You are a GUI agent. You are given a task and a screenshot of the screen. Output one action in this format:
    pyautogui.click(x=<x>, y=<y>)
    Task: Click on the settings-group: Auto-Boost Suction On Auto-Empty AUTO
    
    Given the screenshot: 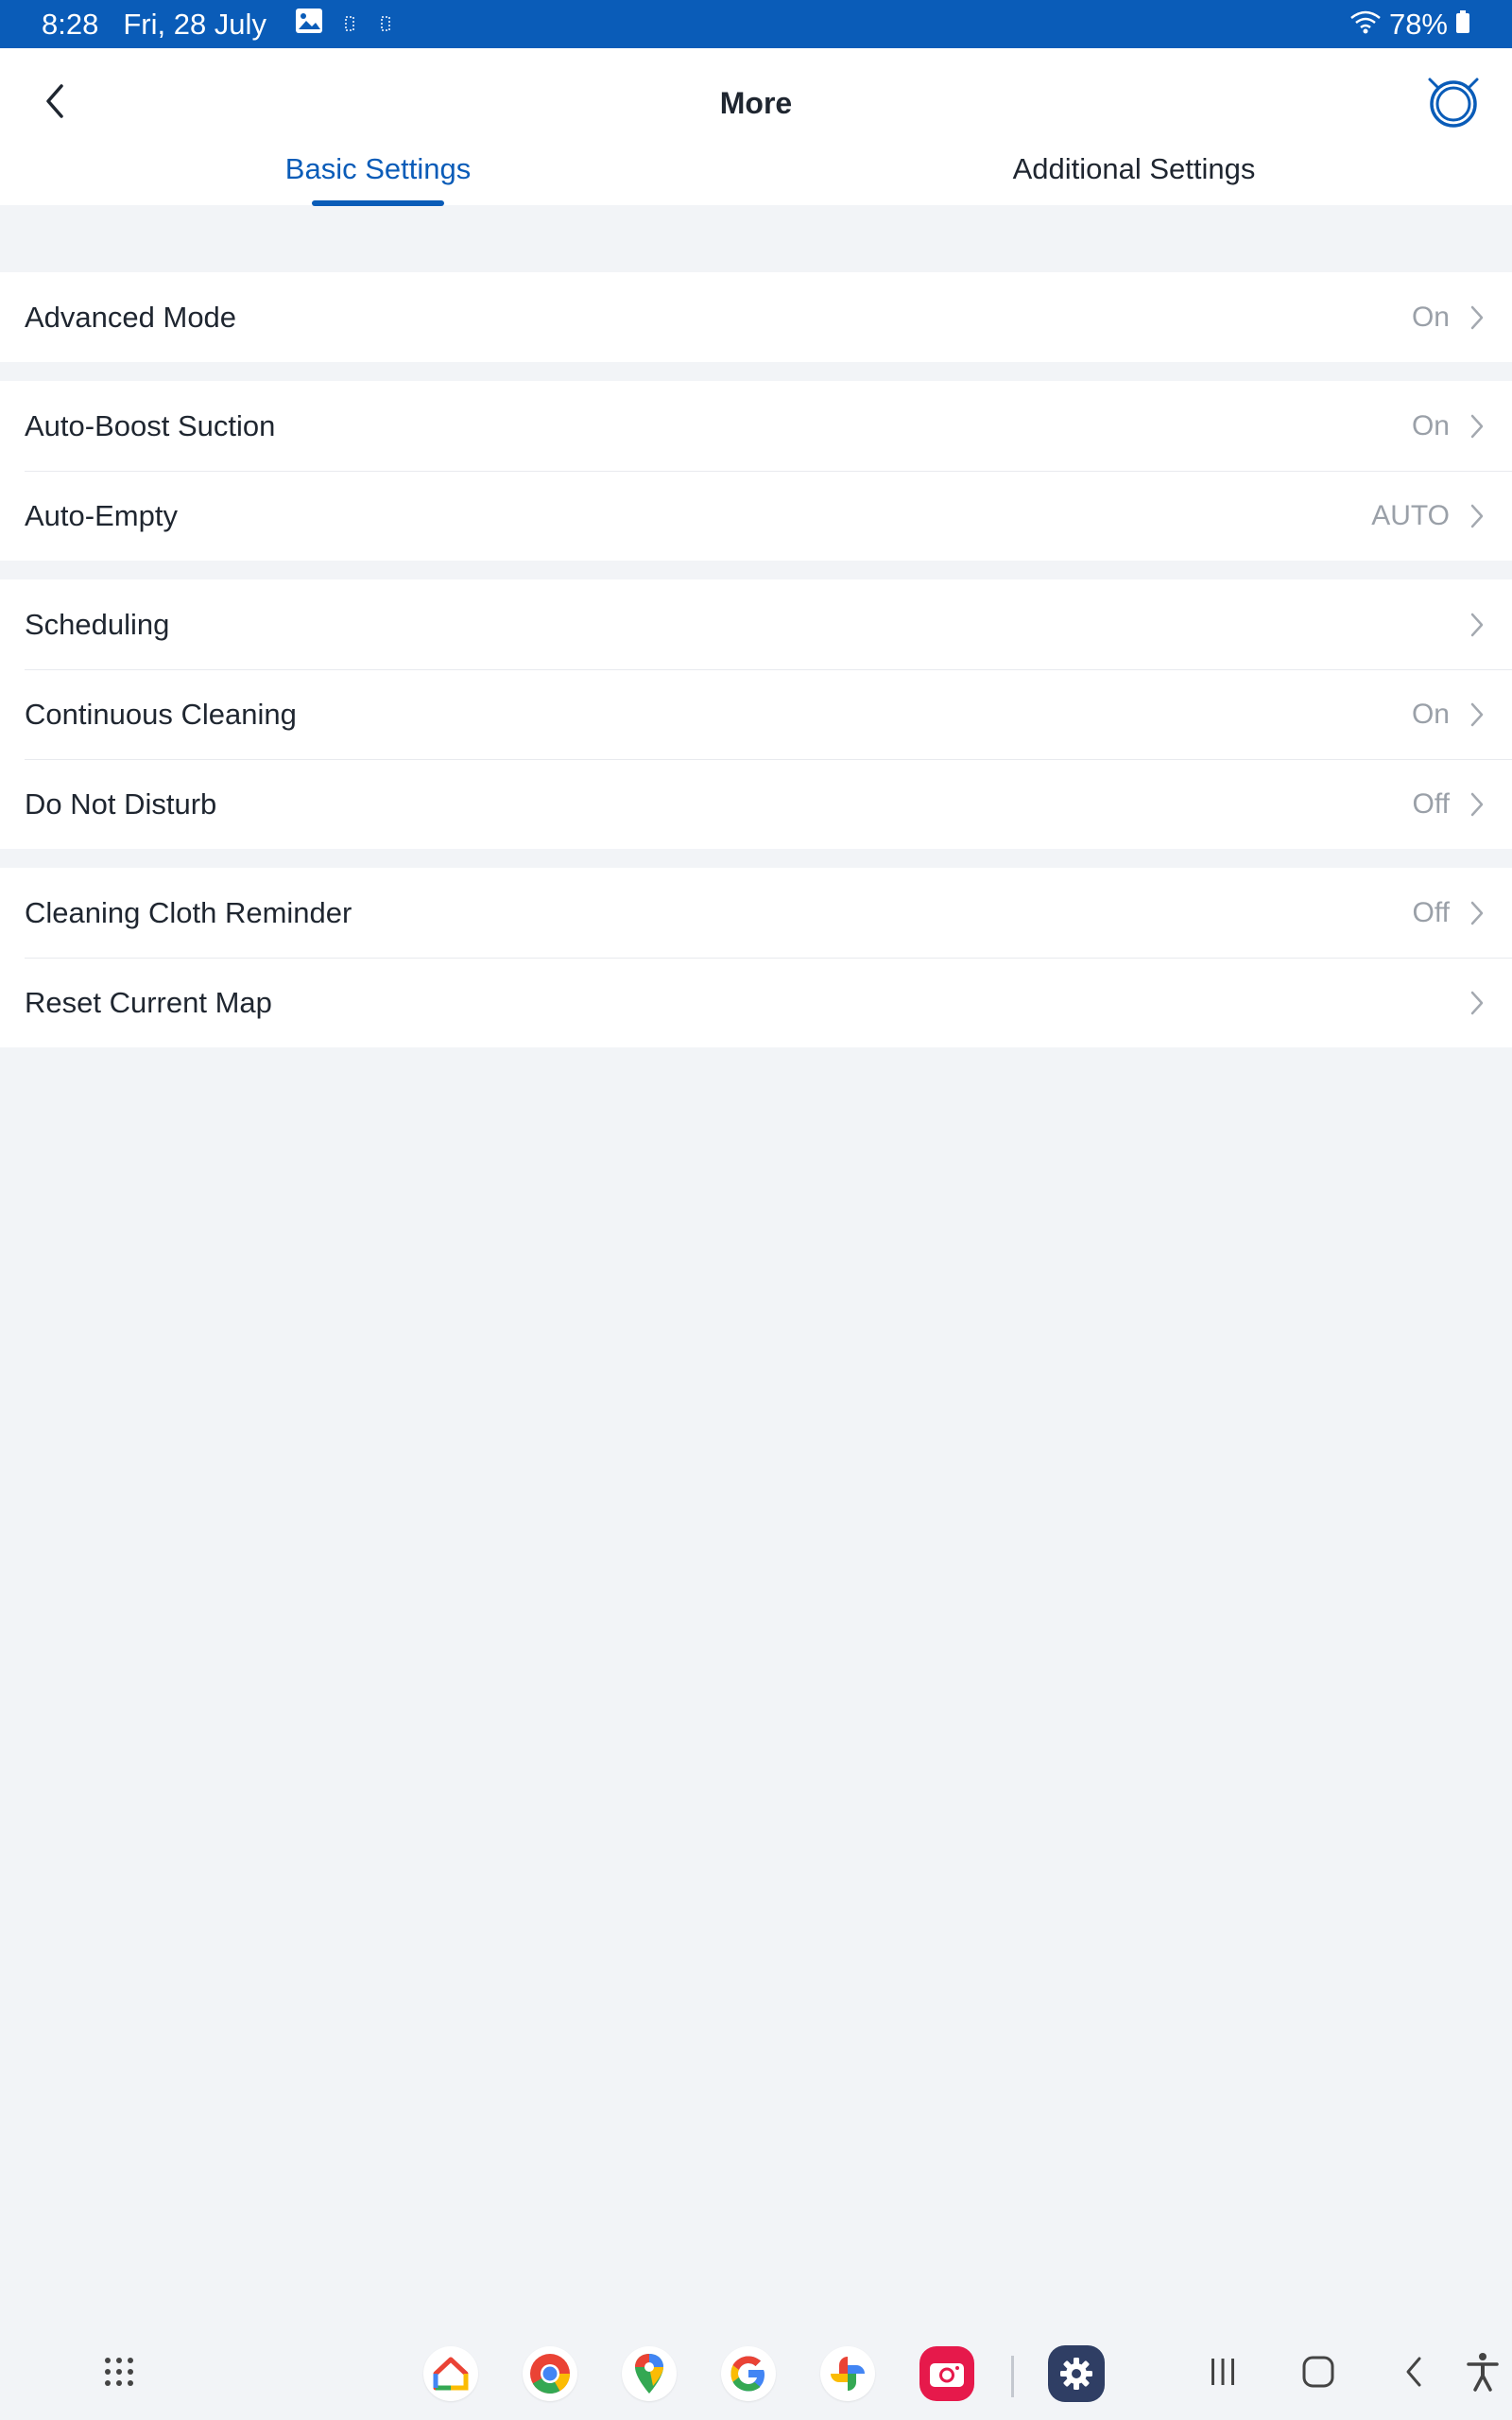 What is the action you would take?
    pyautogui.click(x=756, y=471)
    